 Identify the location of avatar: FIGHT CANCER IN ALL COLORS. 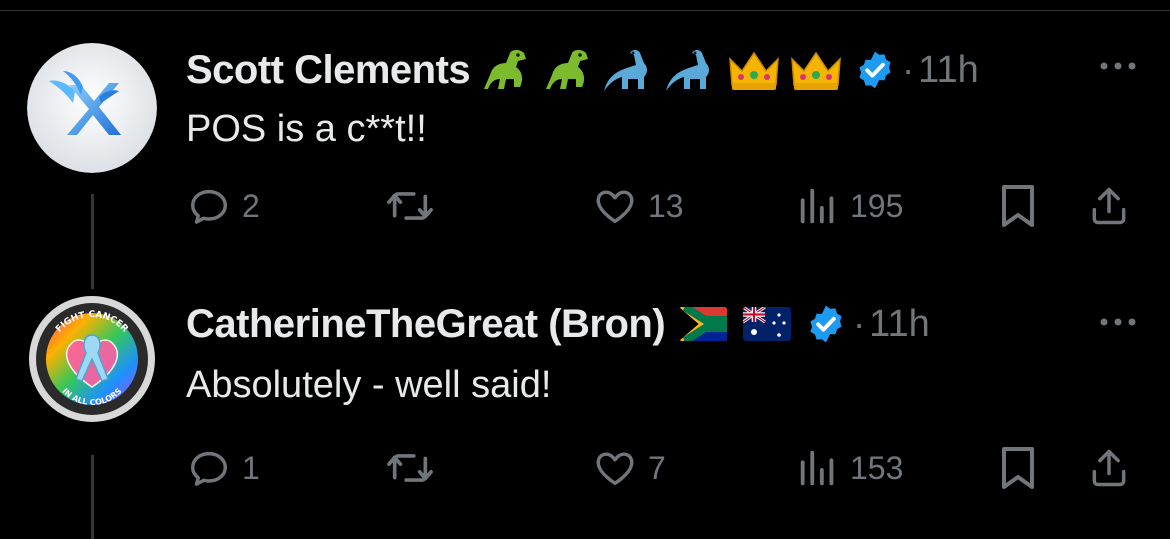
(92, 359).